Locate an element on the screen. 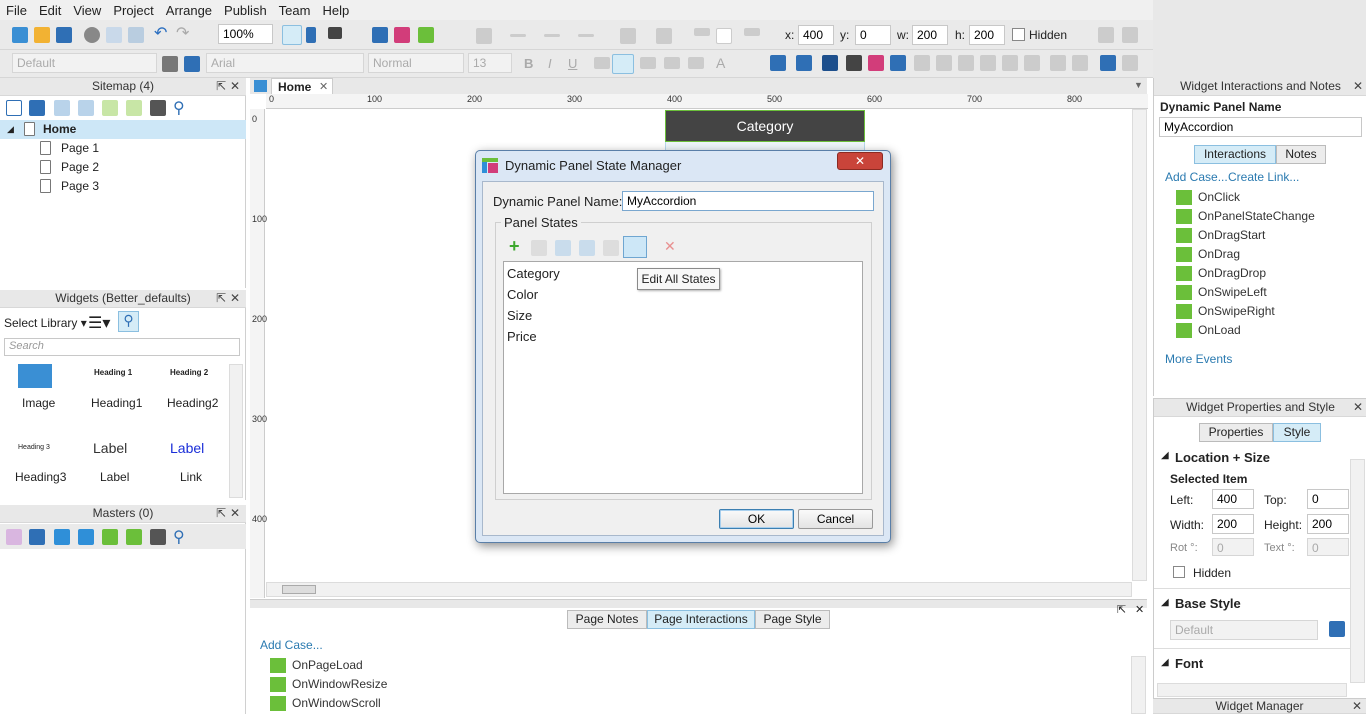 This screenshot has width=1366, height=714. cancel-button: Cancel is located at coordinates (835, 519).